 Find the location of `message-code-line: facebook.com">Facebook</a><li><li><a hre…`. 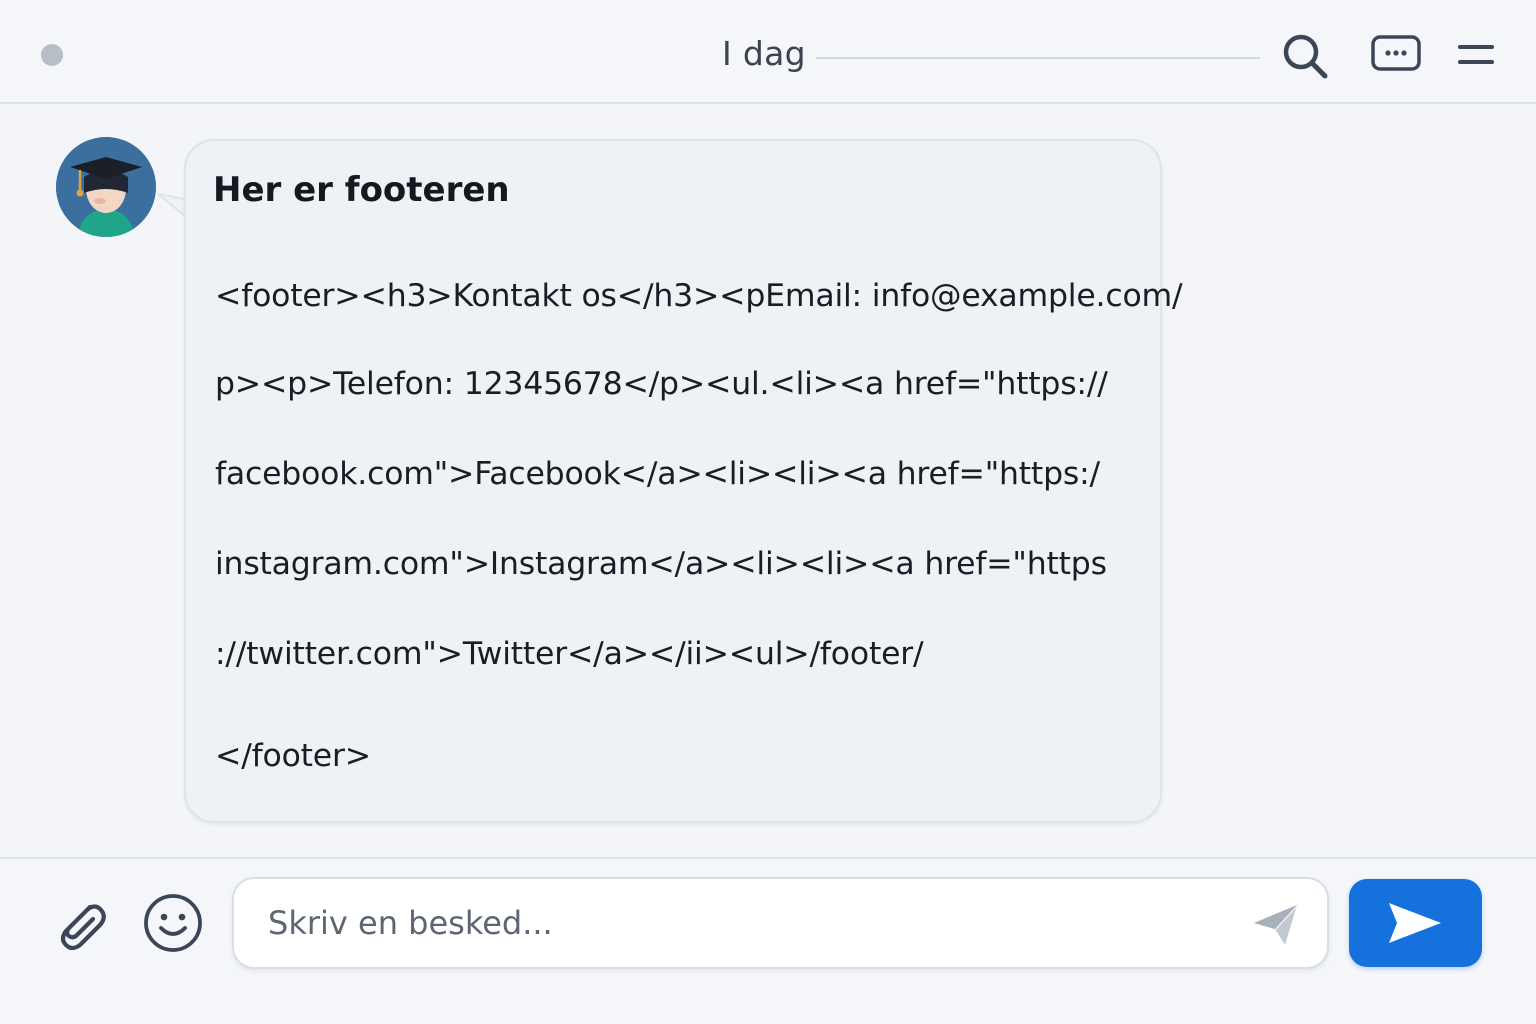

message-code-line: facebook.com">Facebook</a><li><li><a hre… is located at coordinates (657, 474).